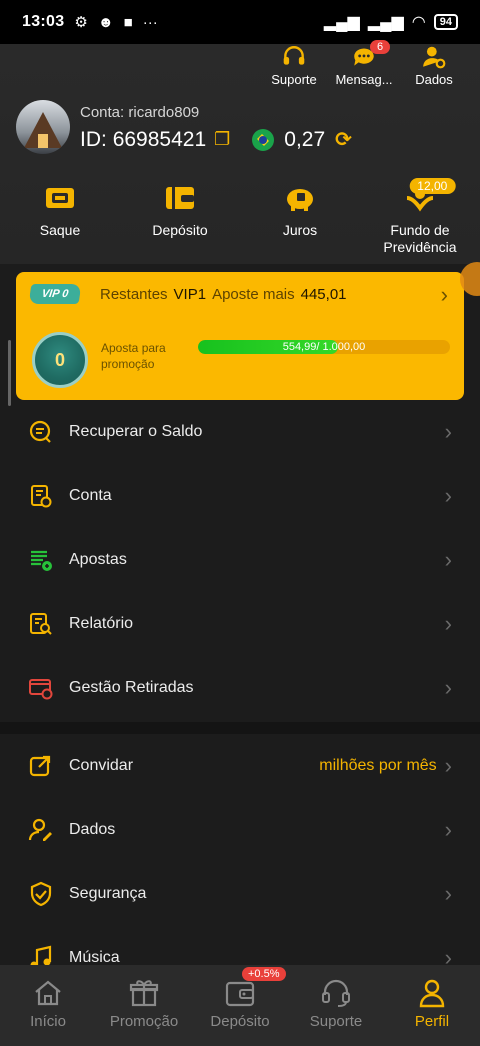 This screenshot has height=1046, width=480. Describe the element at coordinates (263, 139) in the screenshot. I see `brazil-flag-icon` at that location.